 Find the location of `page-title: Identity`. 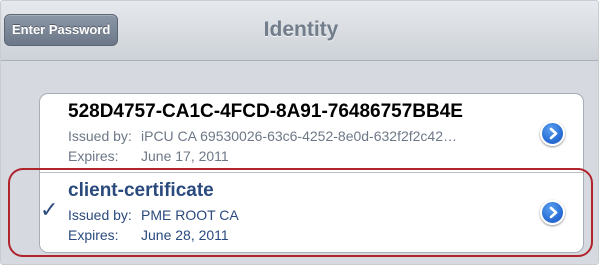

page-title: Identity is located at coordinates (301, 29).